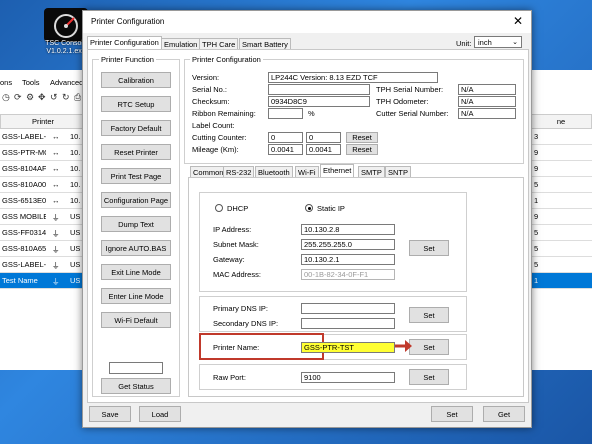  What do you see at coordinates (429, 377) in the screenshot?
I see `set-raw-port-button: Set` at bounding box center [429, 377].